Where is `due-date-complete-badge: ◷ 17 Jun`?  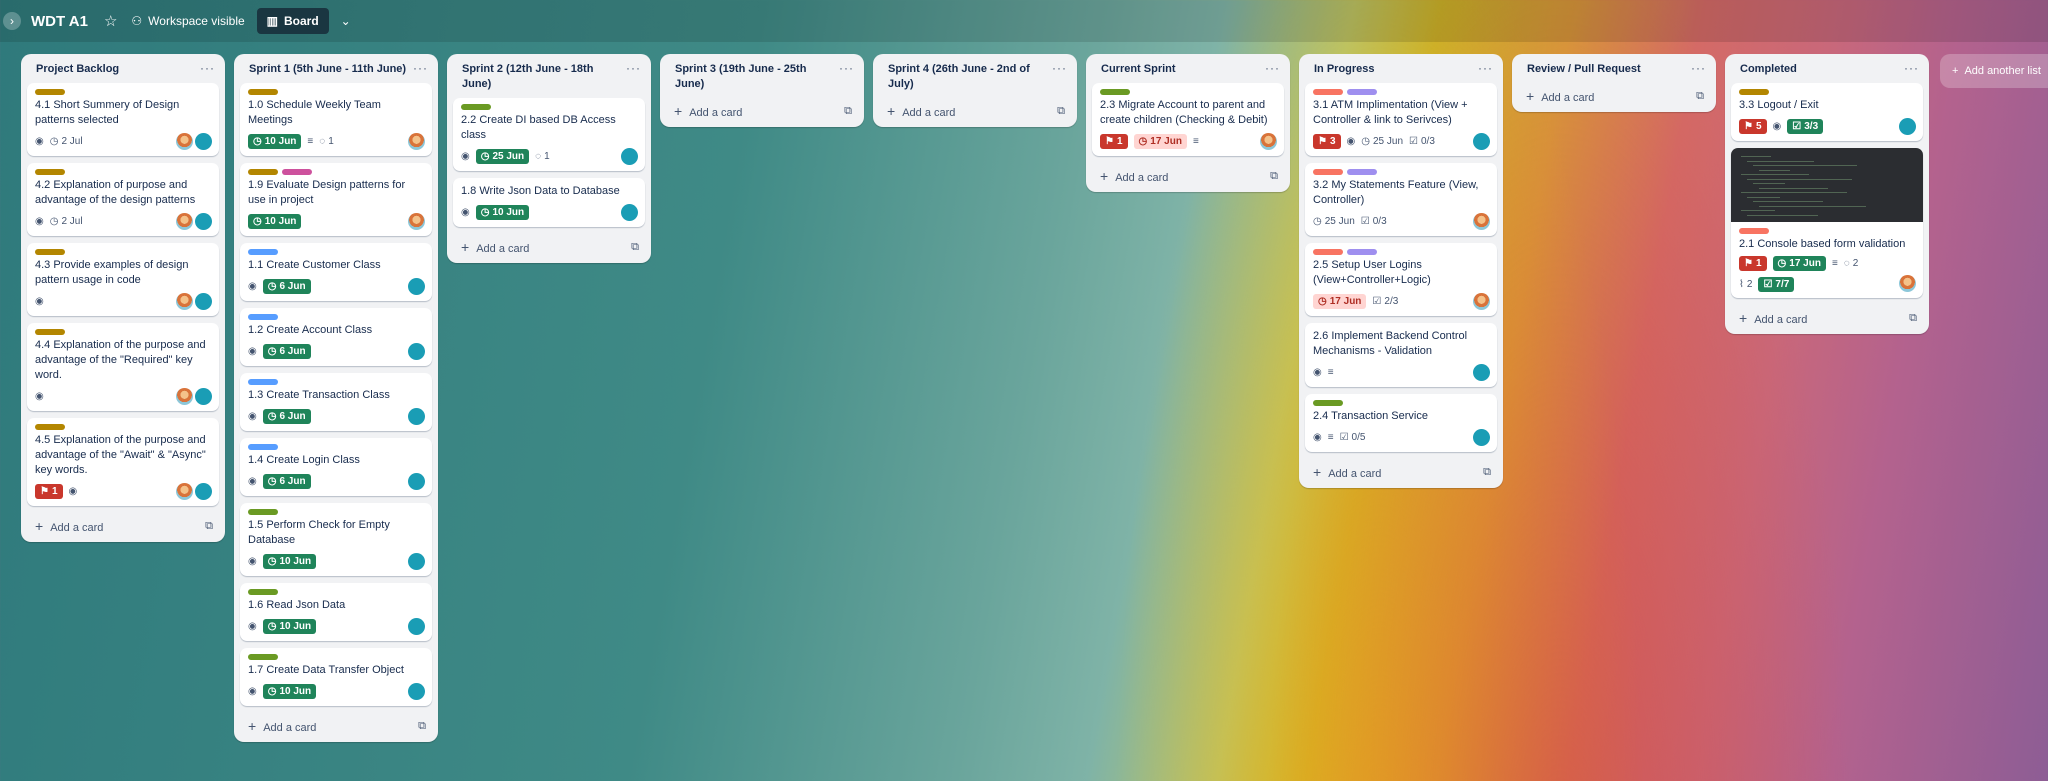
due-date-complete-badge: ◷ 17 Jun is located at coordinates (1799, 263).